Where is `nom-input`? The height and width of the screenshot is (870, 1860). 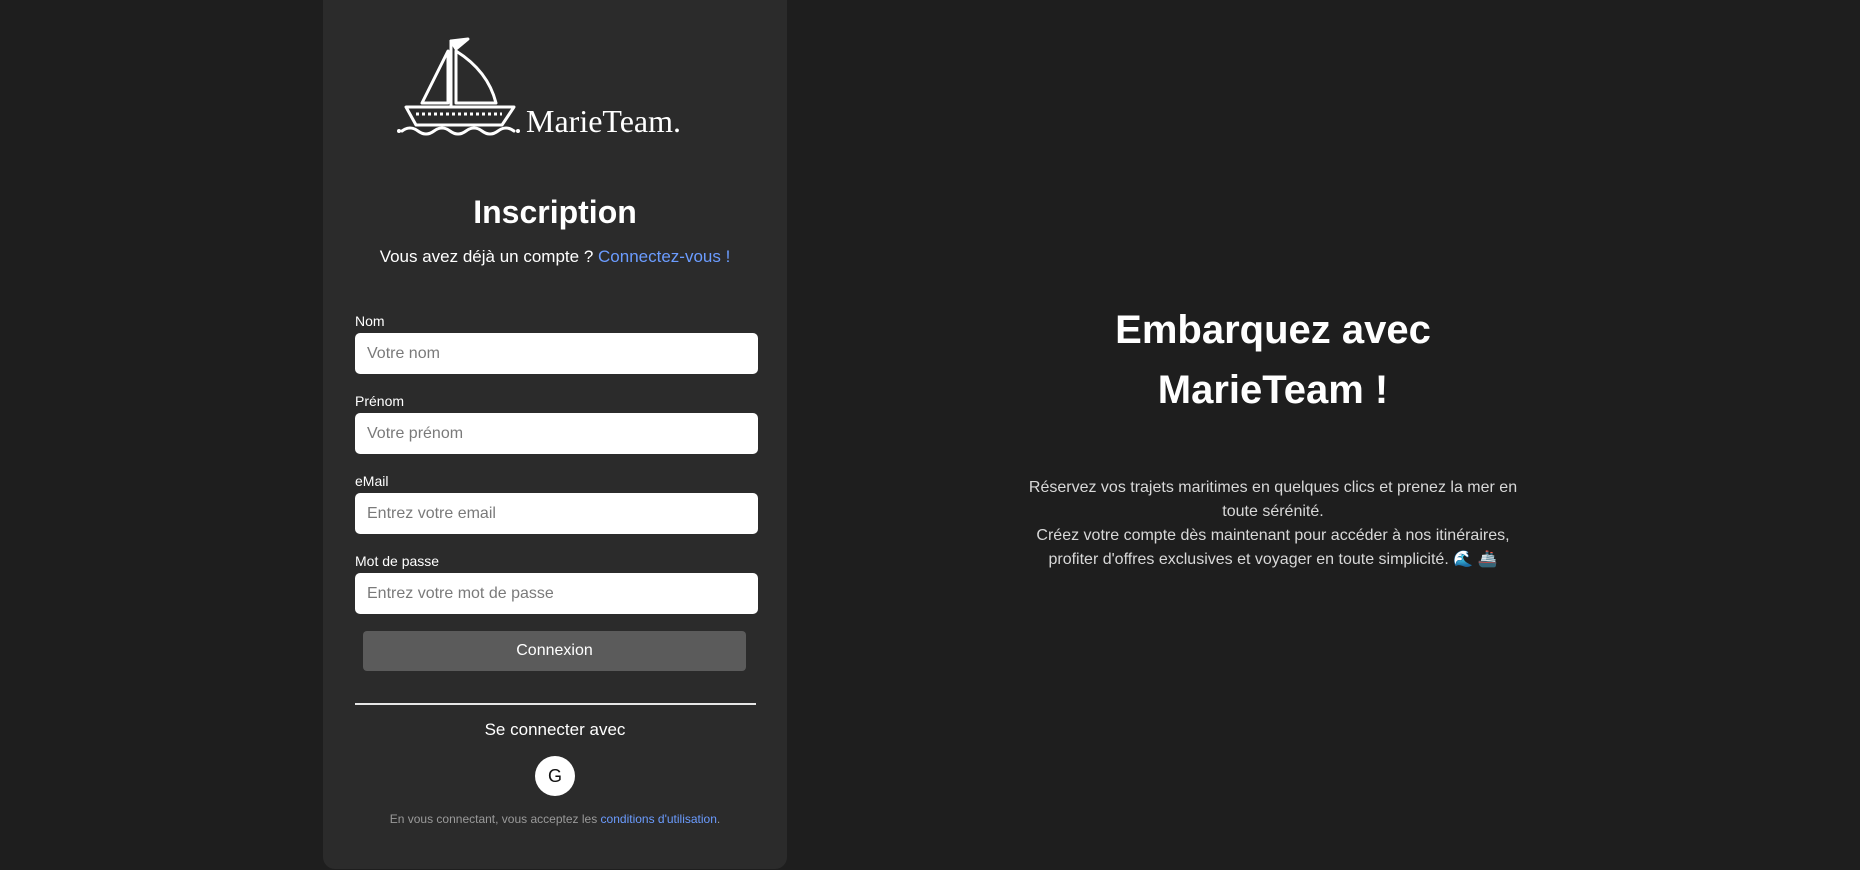 nom-input is located at coordinates (556, 353).